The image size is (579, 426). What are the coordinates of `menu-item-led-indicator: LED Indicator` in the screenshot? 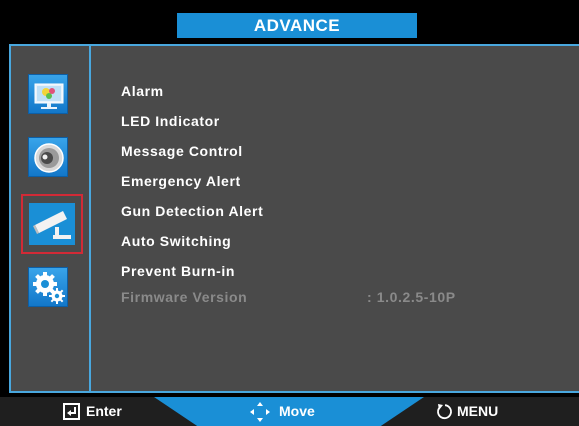 It's located at (321, 121).